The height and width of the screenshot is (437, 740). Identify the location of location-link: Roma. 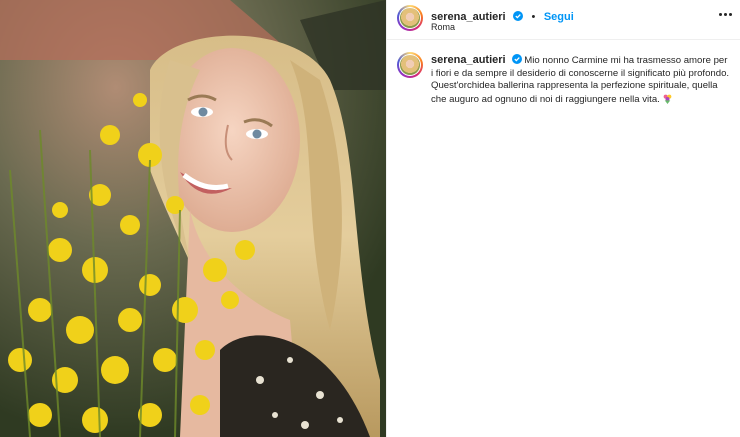
(443, 27).